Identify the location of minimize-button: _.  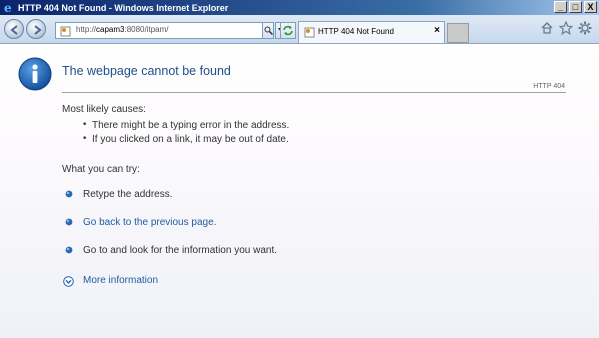
(560, 7).